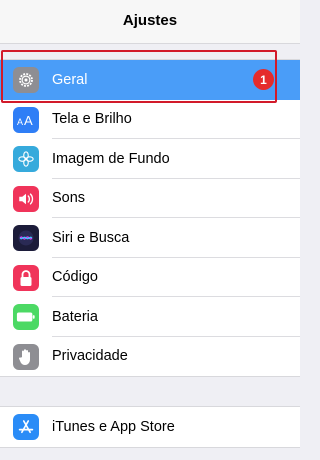 The image size is (320, 460). What do you see at coordinates (91, 237) in the screenshot?
I see `settings-row-label: Siri e Busca` at bounding box center [91, 237].